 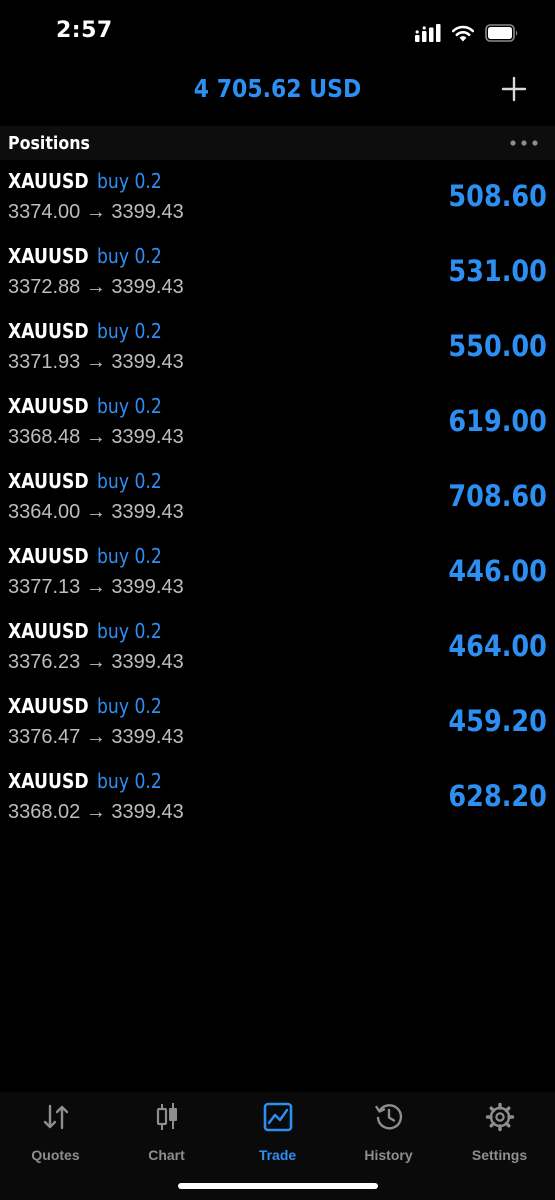 I want to click on position-prices: 3372.88 → 3399.43, so click(x=96, y=287).